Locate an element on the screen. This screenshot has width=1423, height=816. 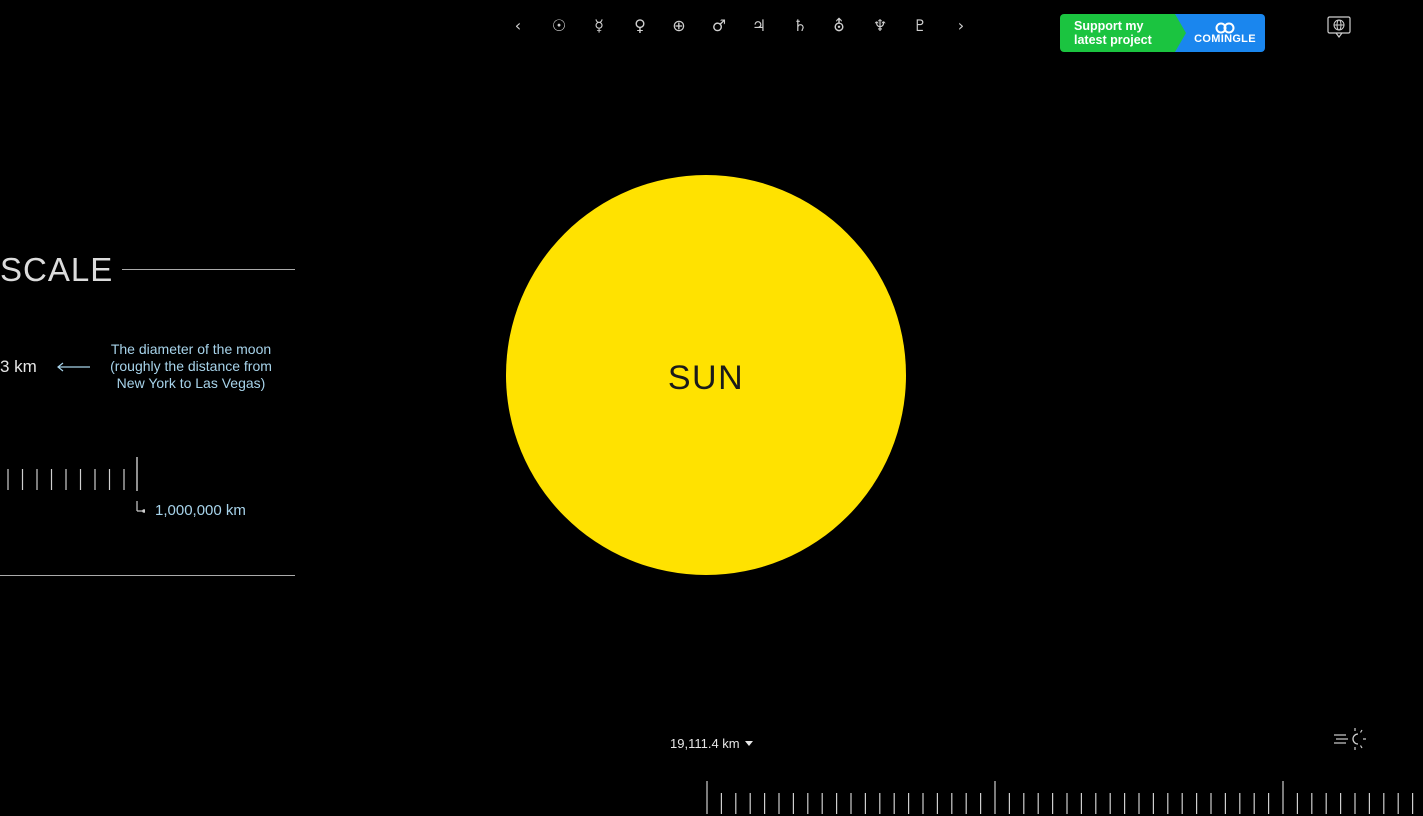
sun-body: SUN is located at coordinates (706, 375).